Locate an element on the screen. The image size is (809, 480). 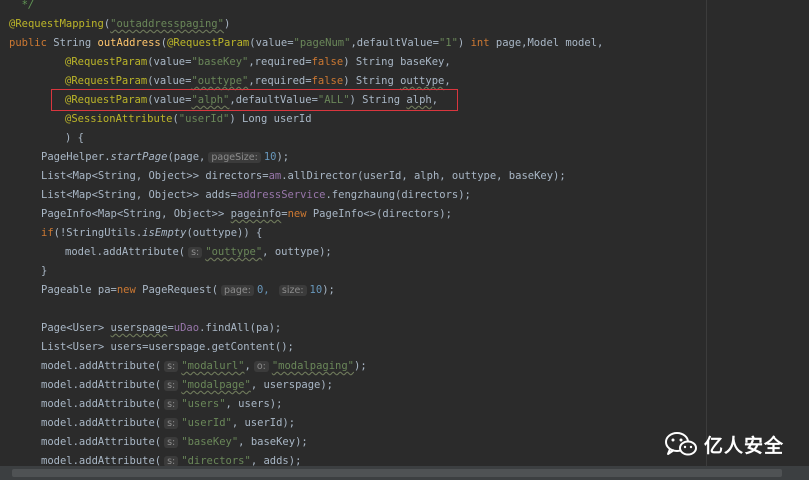
parameter-hint: o: is located at coordinates (261, 366).